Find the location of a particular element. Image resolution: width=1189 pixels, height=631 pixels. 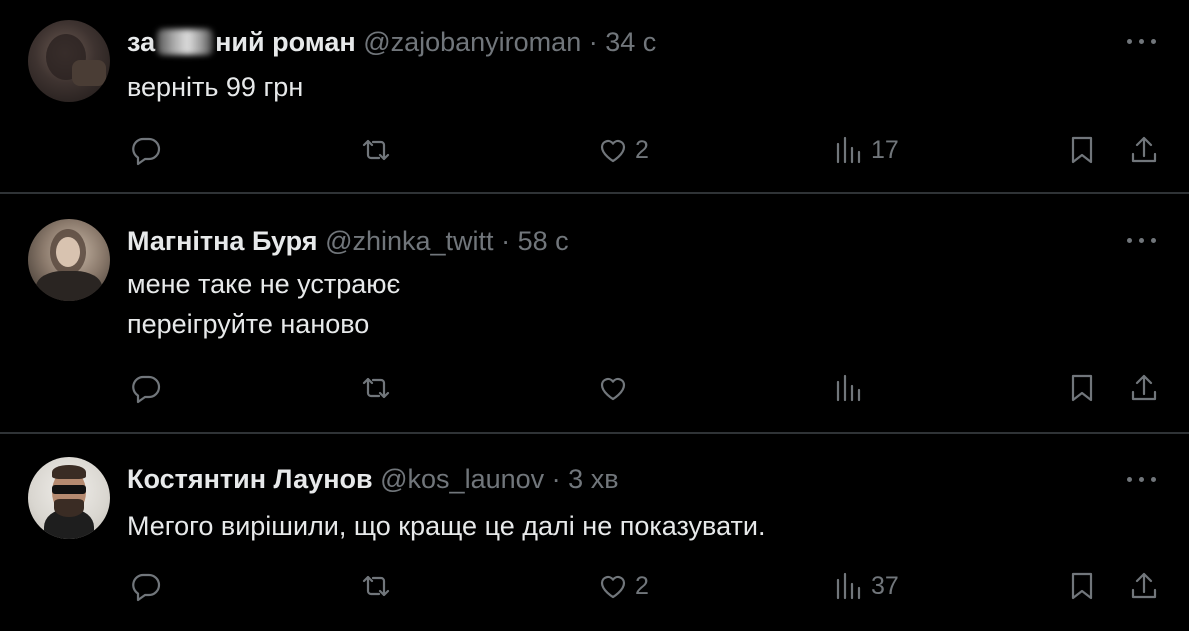

view-count: 17 is located at coordinates (885, 149).